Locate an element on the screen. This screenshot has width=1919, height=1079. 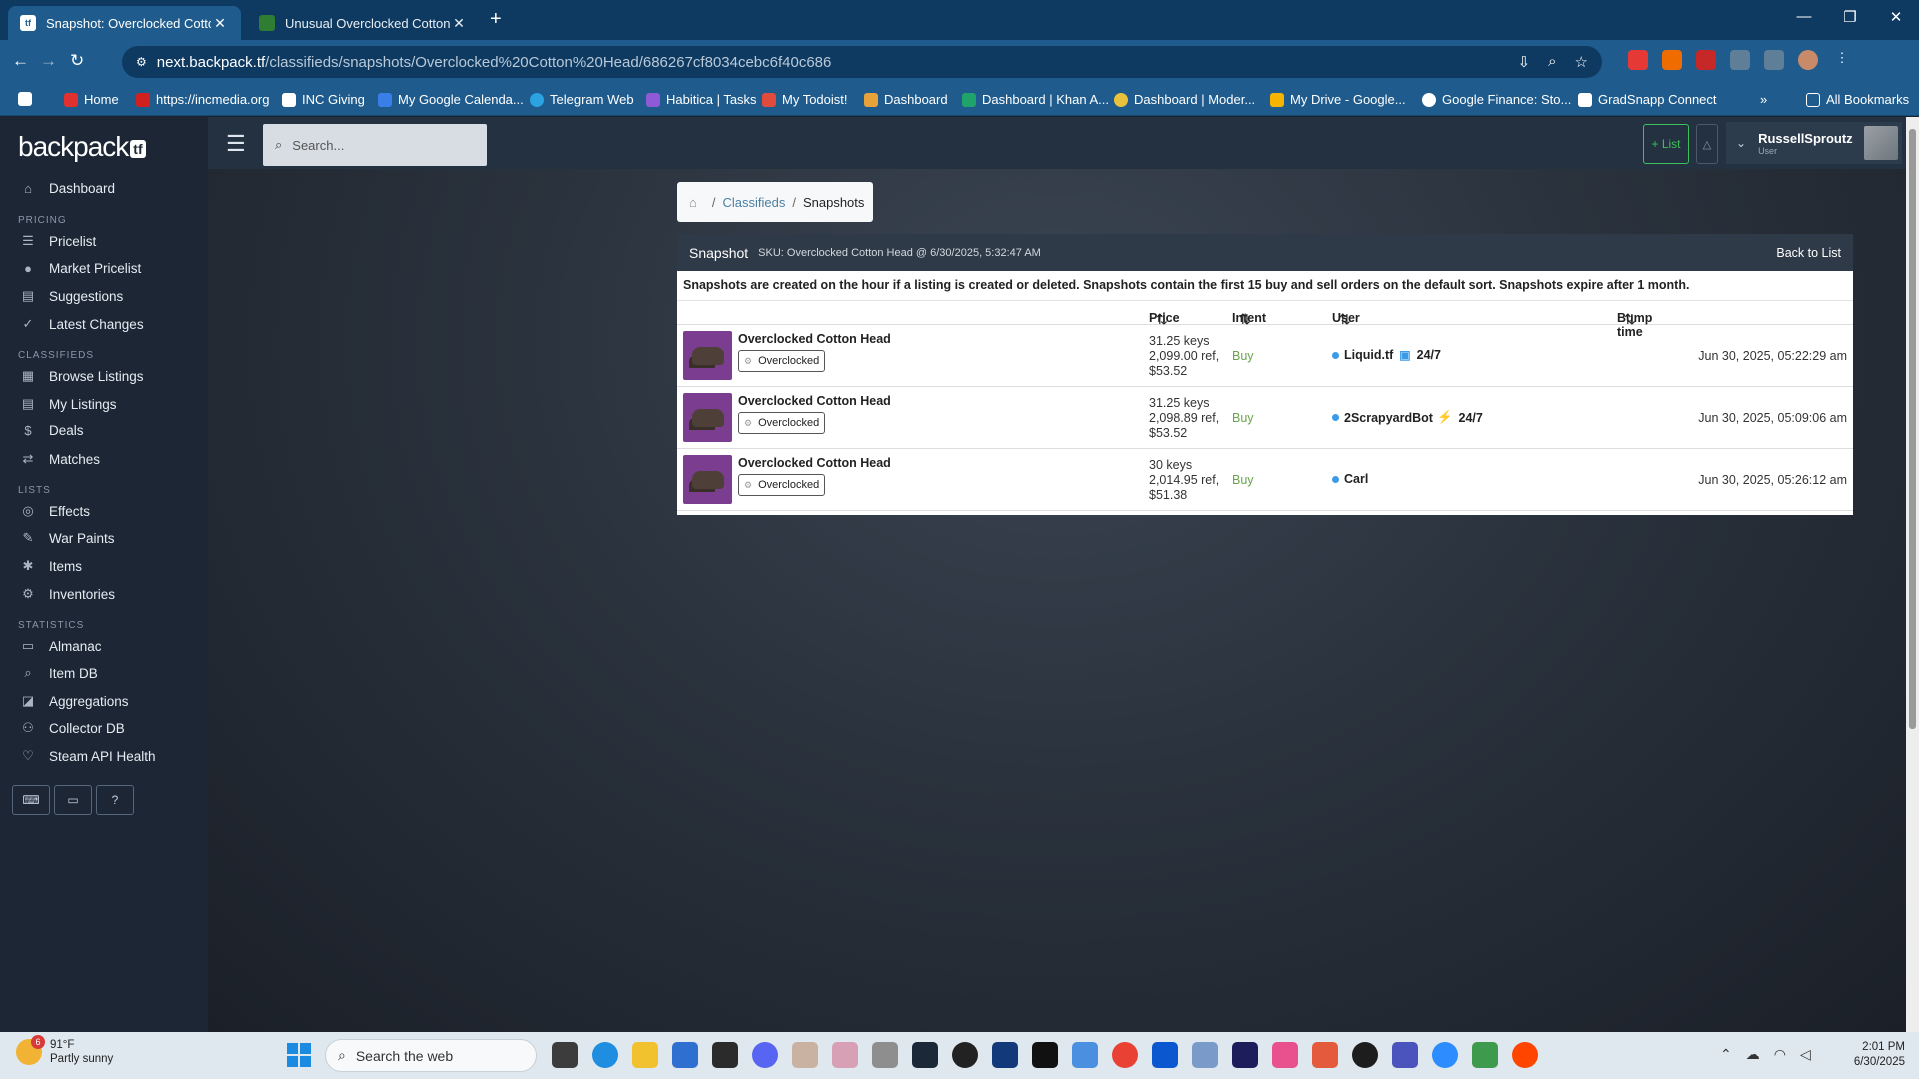
volume-icon: ◁ is located at coordinates (1805, 1054).